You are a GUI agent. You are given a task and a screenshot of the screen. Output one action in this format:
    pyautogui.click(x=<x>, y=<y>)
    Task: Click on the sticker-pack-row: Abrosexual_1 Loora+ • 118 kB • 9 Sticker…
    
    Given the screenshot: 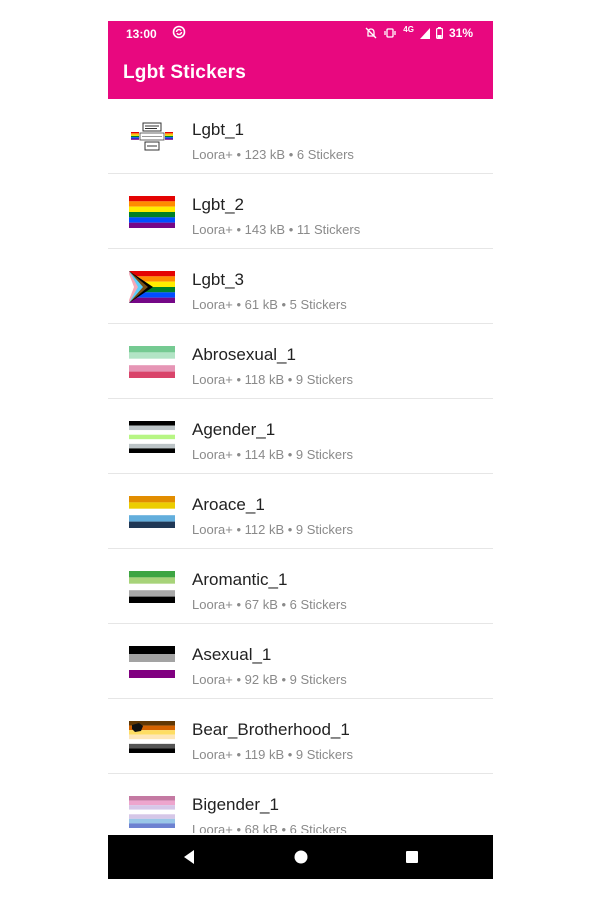 What is the action you would take?
    pyautogui.click(x=300, y=361)
    